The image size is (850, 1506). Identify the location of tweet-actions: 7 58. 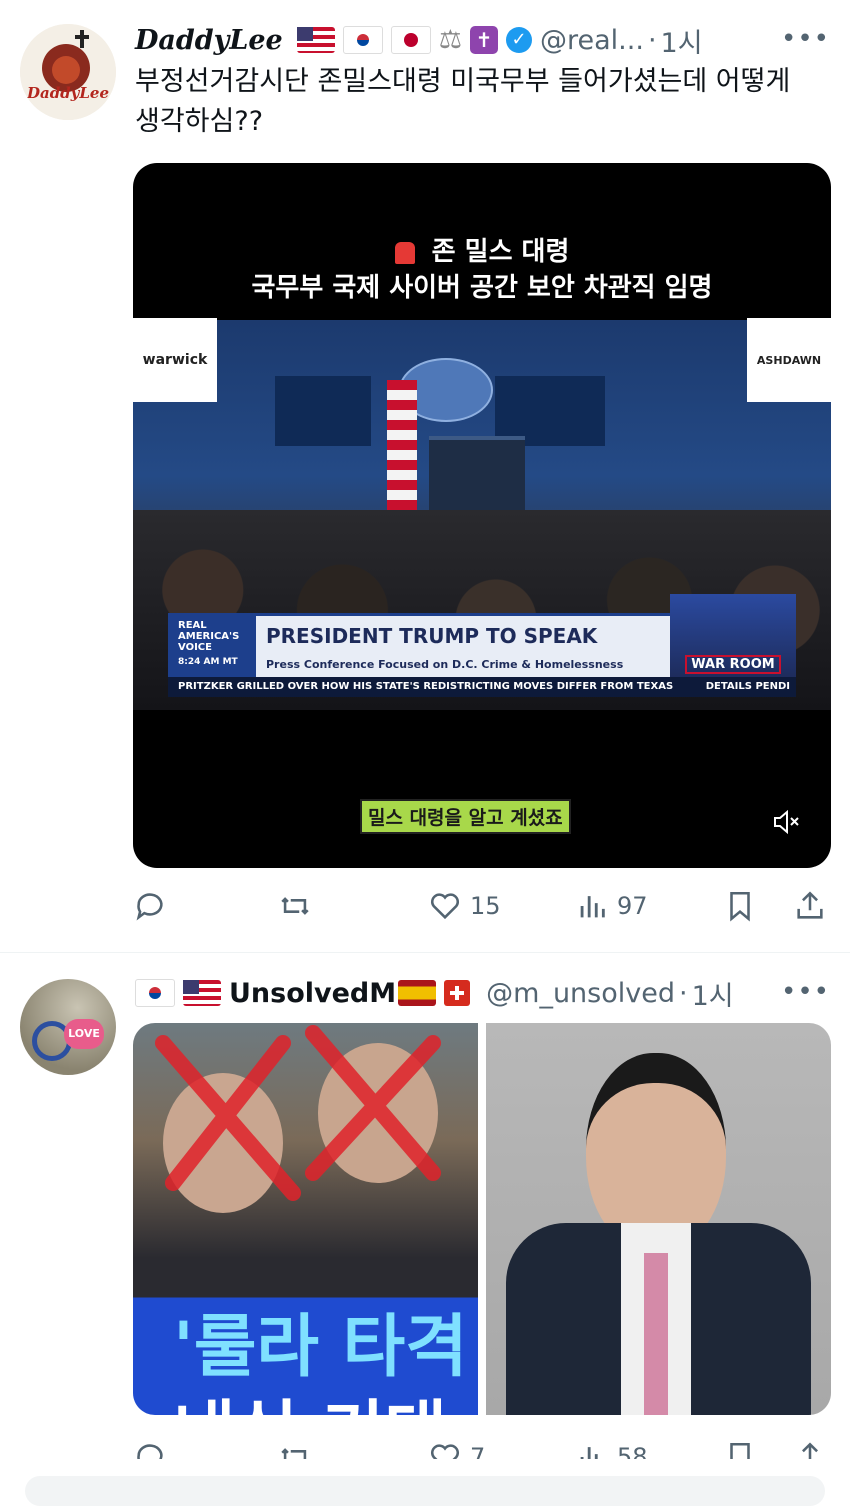
(483, 1448).